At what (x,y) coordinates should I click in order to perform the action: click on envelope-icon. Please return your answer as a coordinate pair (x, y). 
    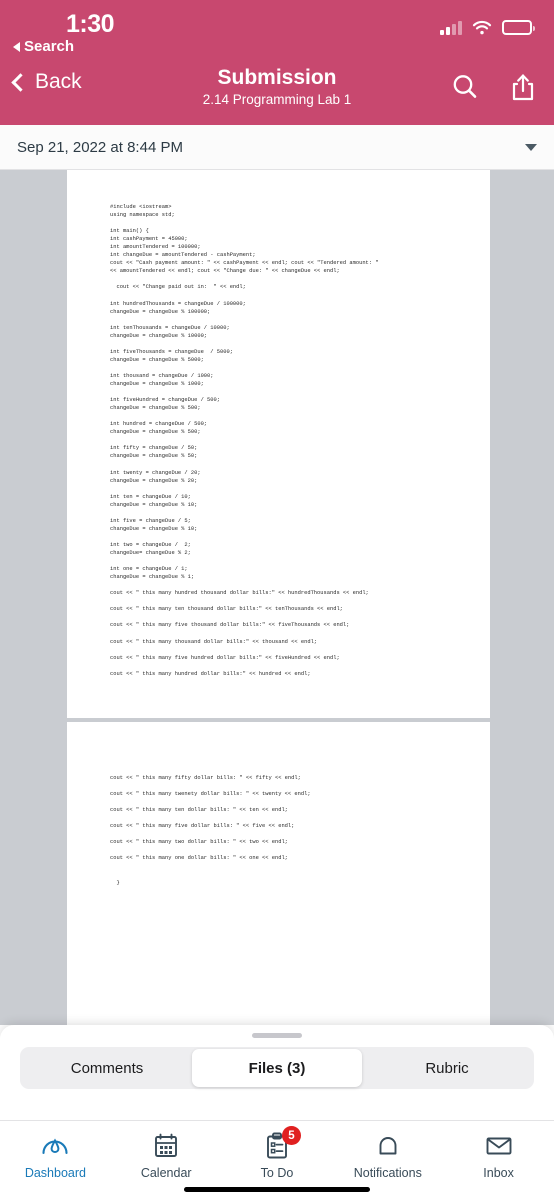
    Looking at the image, I should click on (499, 1146).